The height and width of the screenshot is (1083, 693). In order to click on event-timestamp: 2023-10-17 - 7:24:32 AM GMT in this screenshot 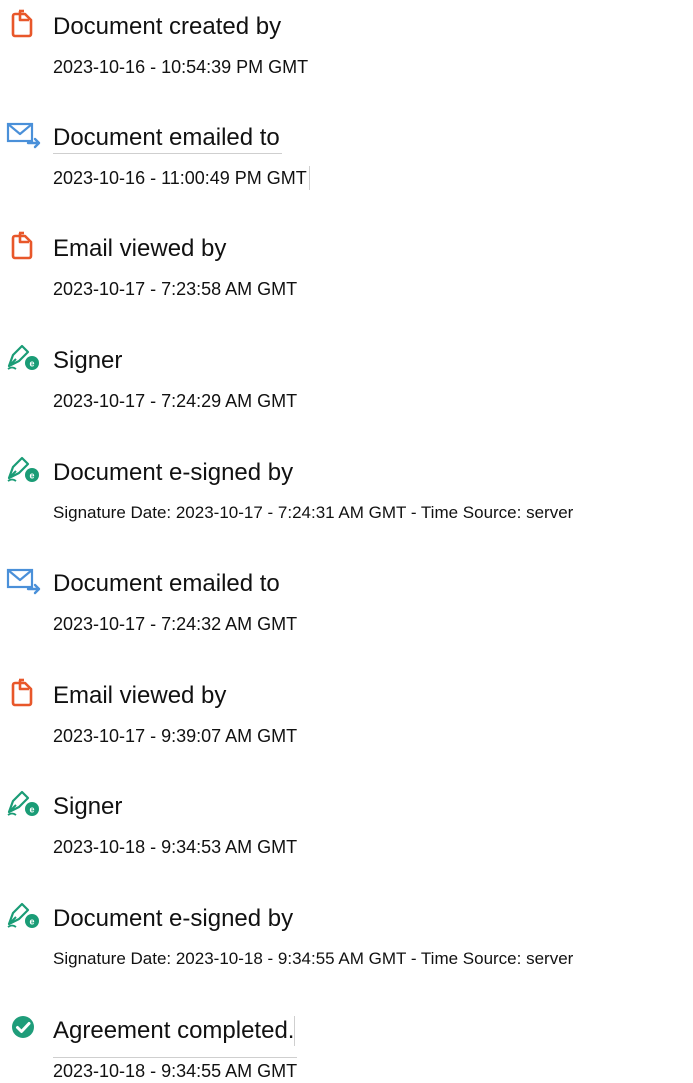, I will do `click(175, 624)`.